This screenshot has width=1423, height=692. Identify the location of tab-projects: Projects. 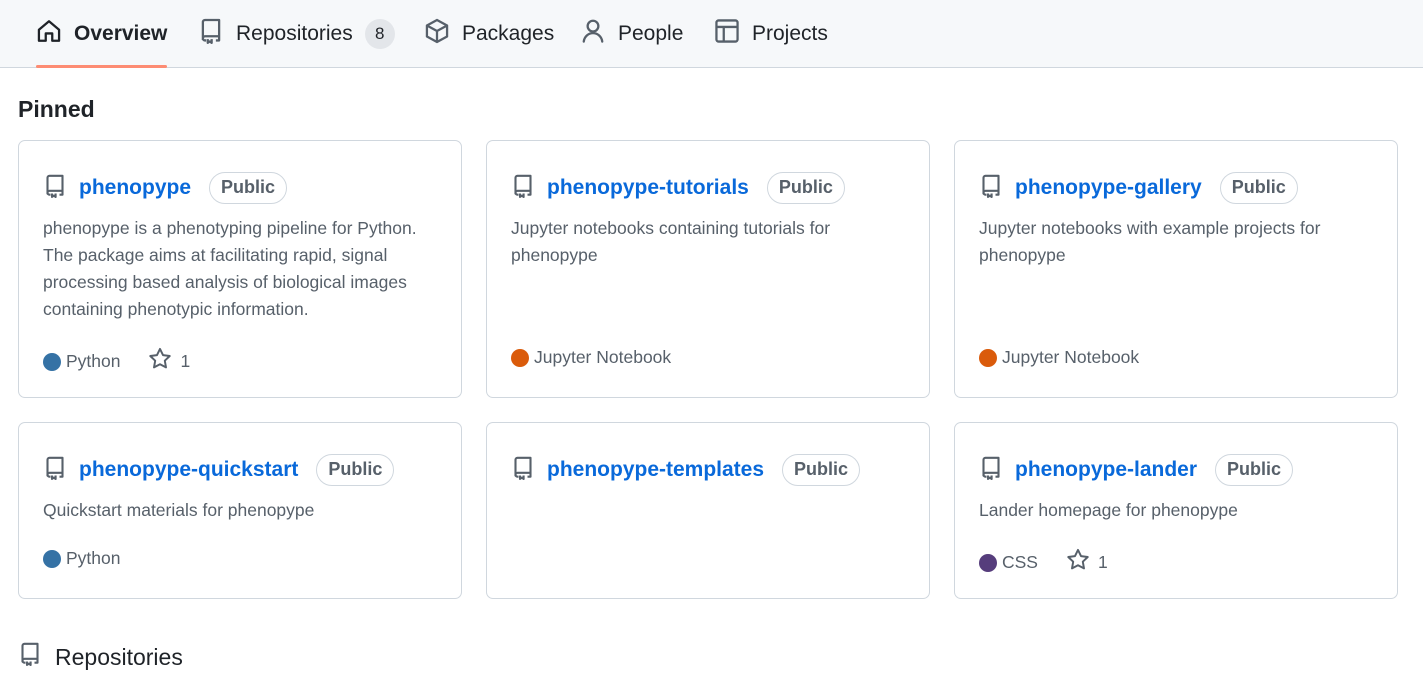
(771, 33).